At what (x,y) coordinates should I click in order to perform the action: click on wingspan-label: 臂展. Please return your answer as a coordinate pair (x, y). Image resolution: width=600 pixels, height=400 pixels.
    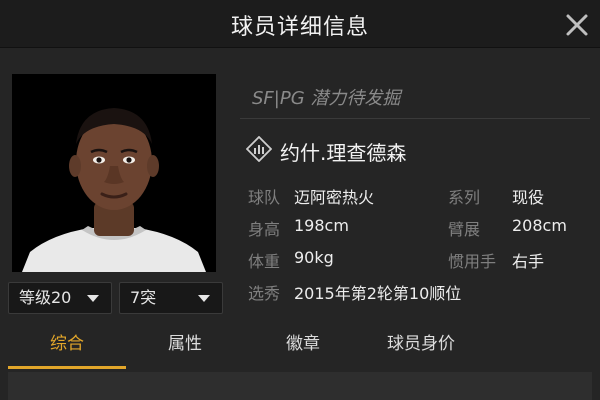
    Looking at the image, I should click on (464, 229).